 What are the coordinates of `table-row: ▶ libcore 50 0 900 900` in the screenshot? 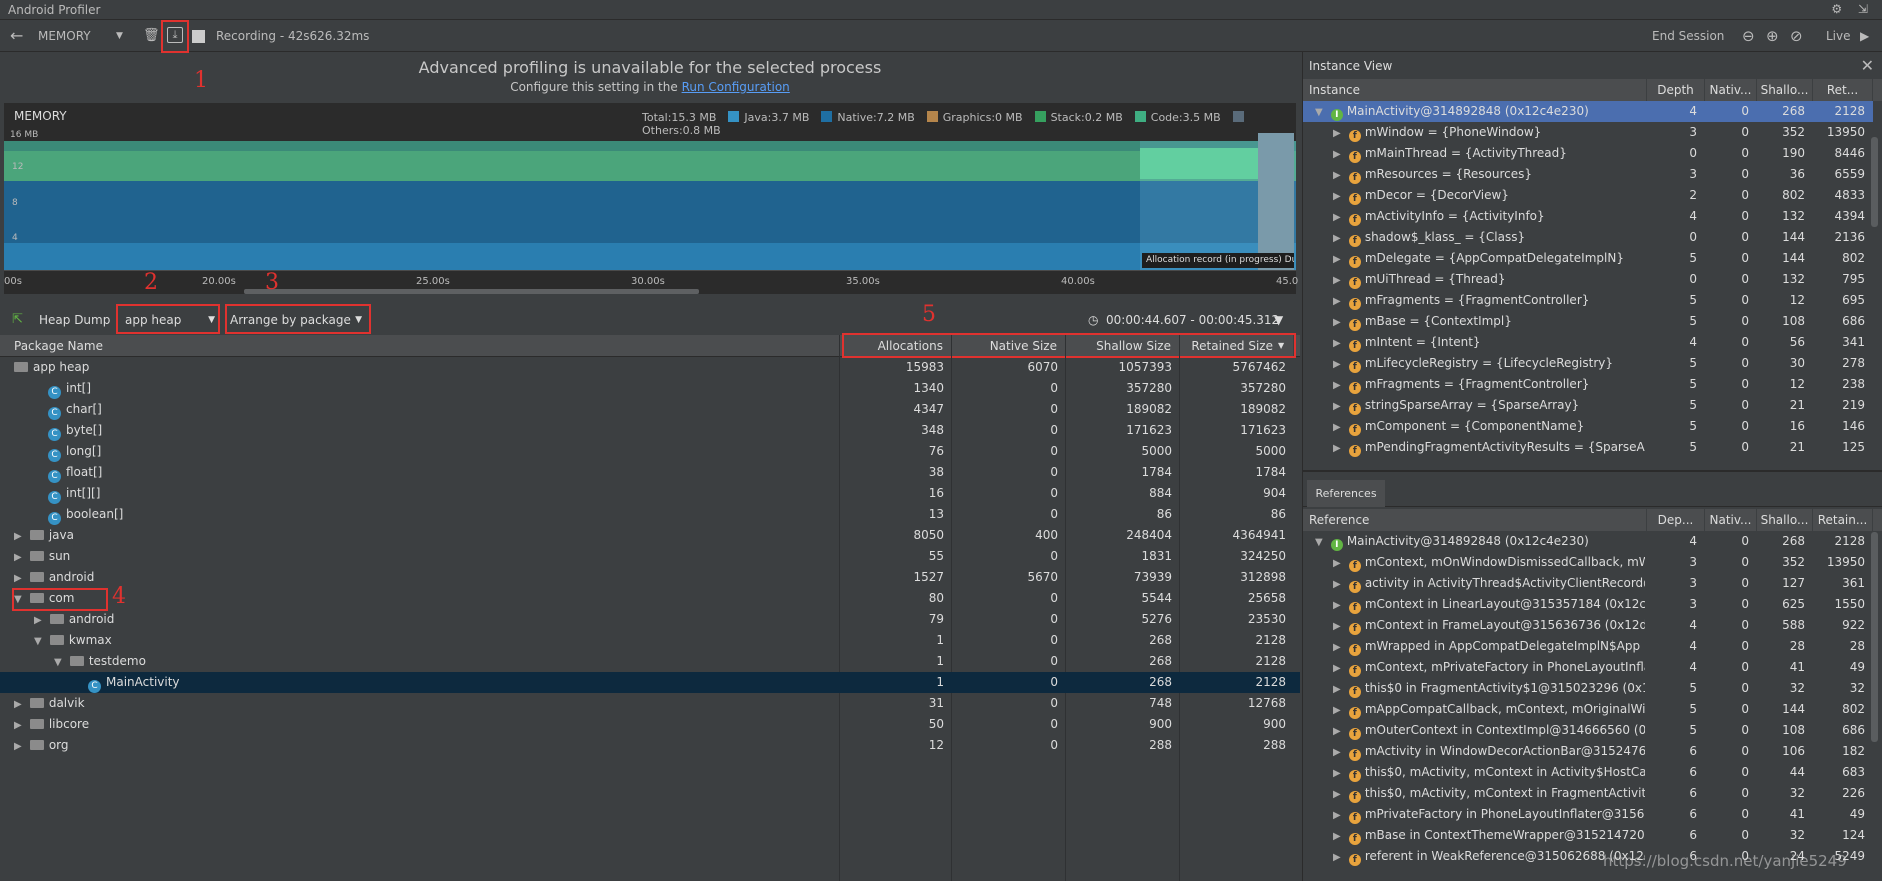 It's located at (650, 724).